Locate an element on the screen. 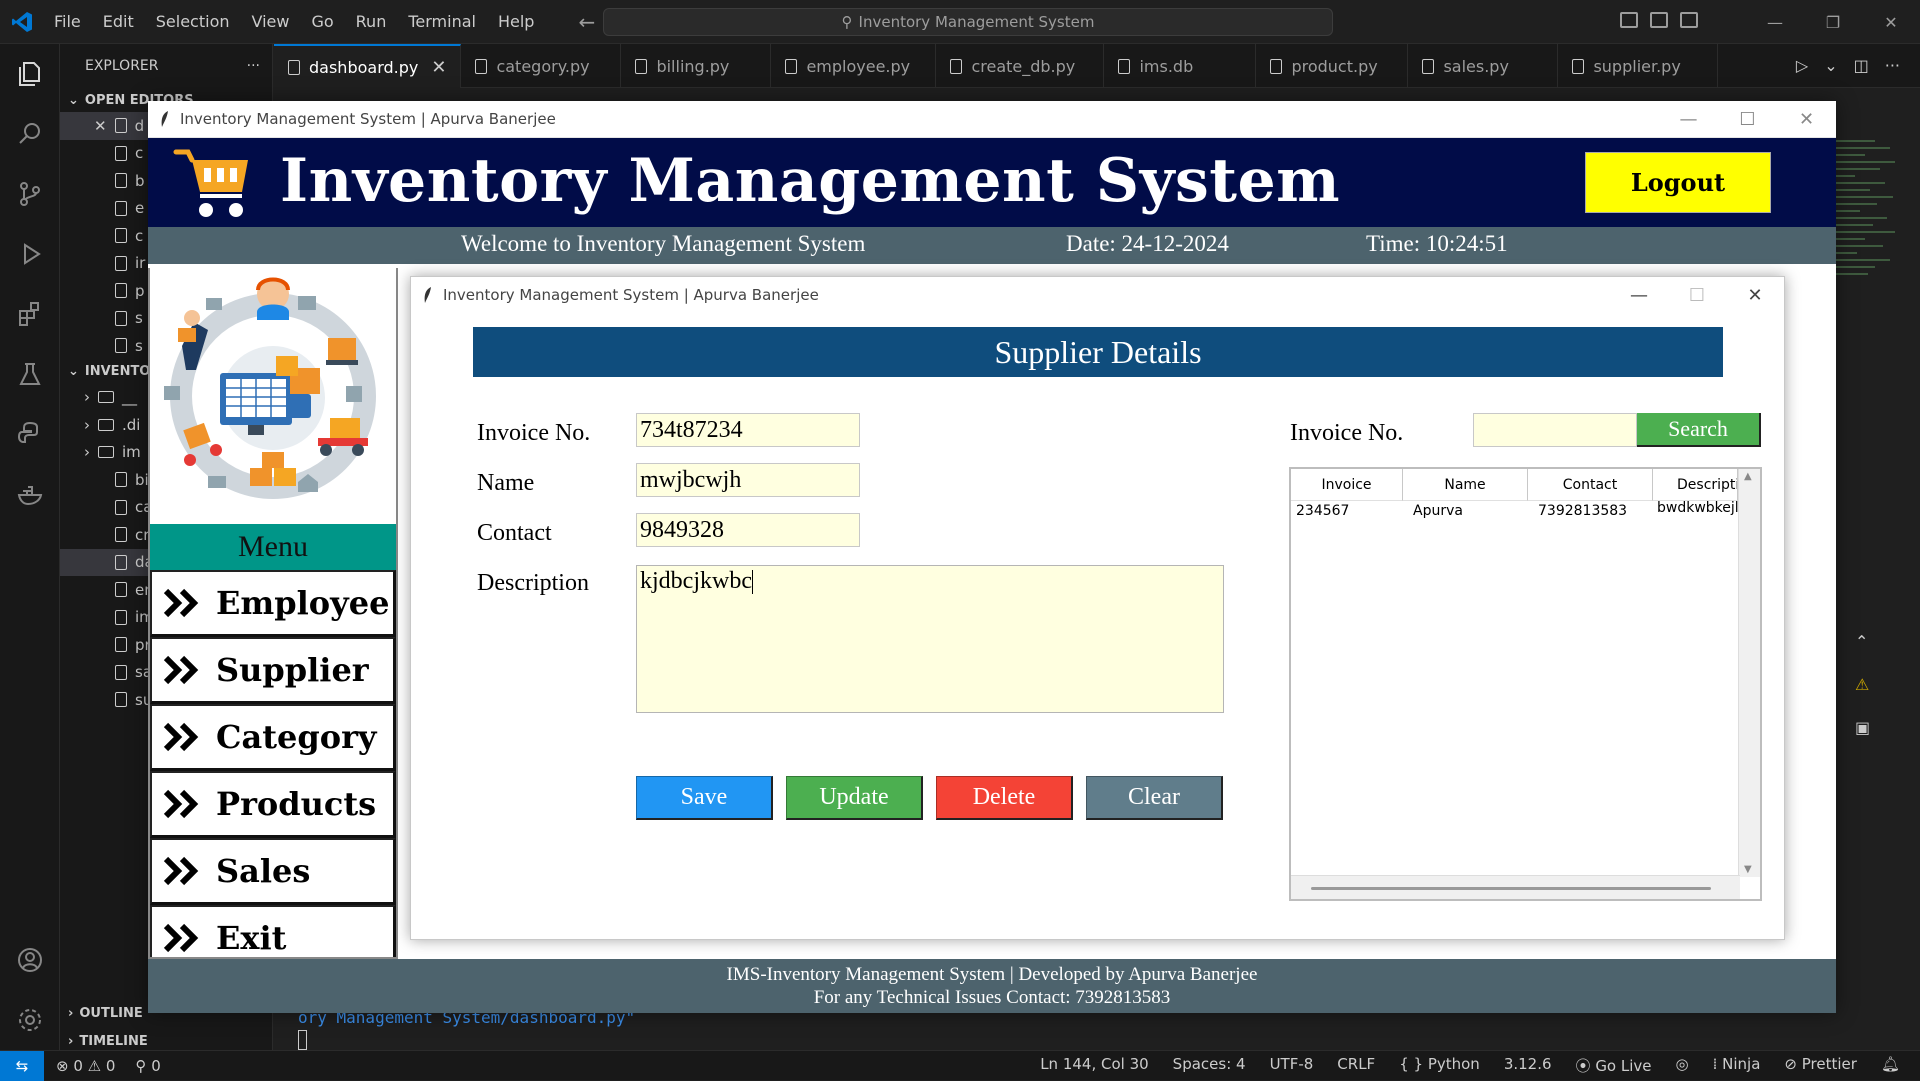  search-icon is located at coordinates (30, 134).